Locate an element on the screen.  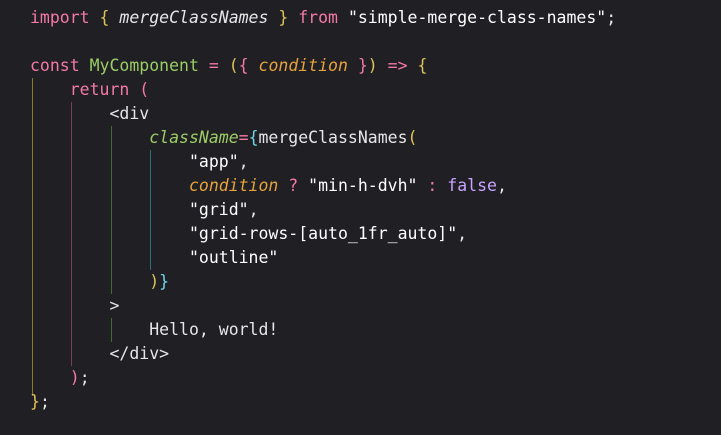
code-line: <div is located at coordinates (323, 114).